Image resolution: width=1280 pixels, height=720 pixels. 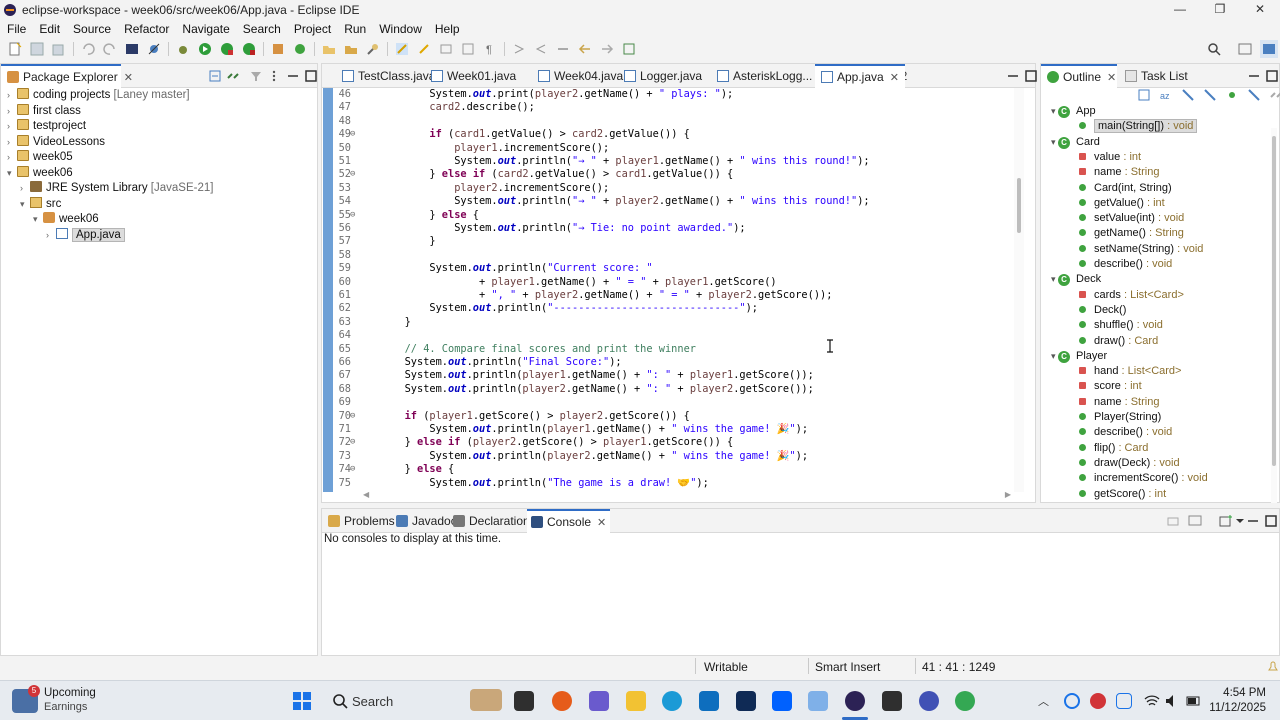 What do you see at coordinates (965, 701) in the screenshot?
I see `chrome-icon` at bounding box center [965, 701].